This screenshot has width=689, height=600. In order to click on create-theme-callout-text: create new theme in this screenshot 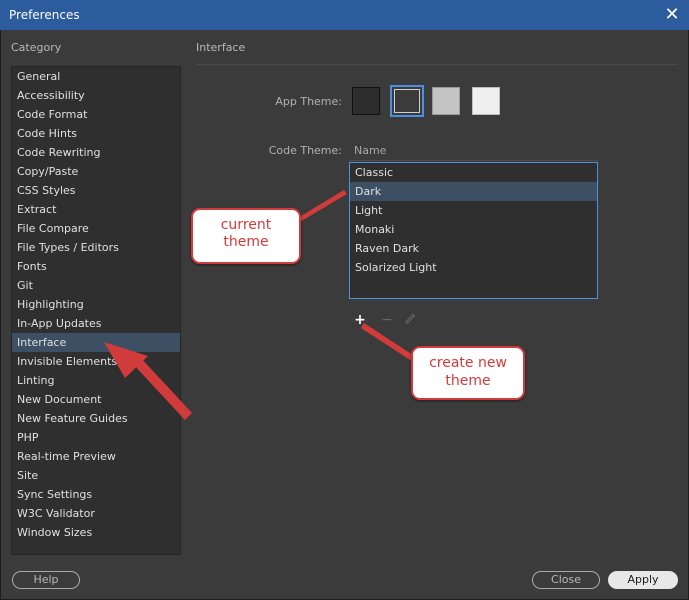, I will do `click(468, 372)`.